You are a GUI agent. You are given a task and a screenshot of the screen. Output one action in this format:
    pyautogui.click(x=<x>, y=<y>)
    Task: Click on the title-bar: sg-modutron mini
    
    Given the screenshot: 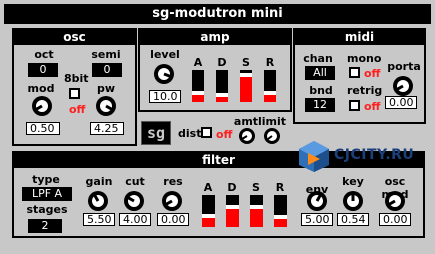 What is the action you would take?
    pyautogui.click(x=217, y=14)
    